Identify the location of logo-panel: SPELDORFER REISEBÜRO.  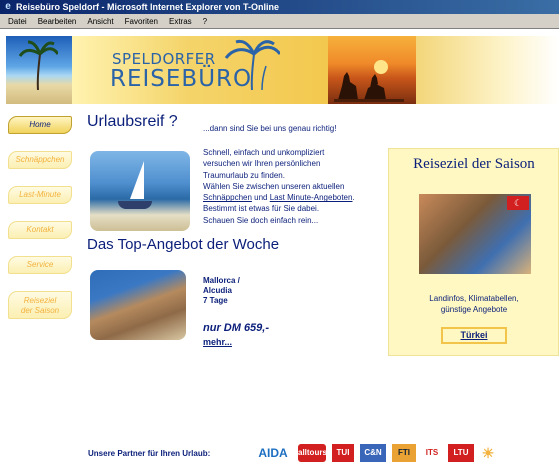
(200, 70).